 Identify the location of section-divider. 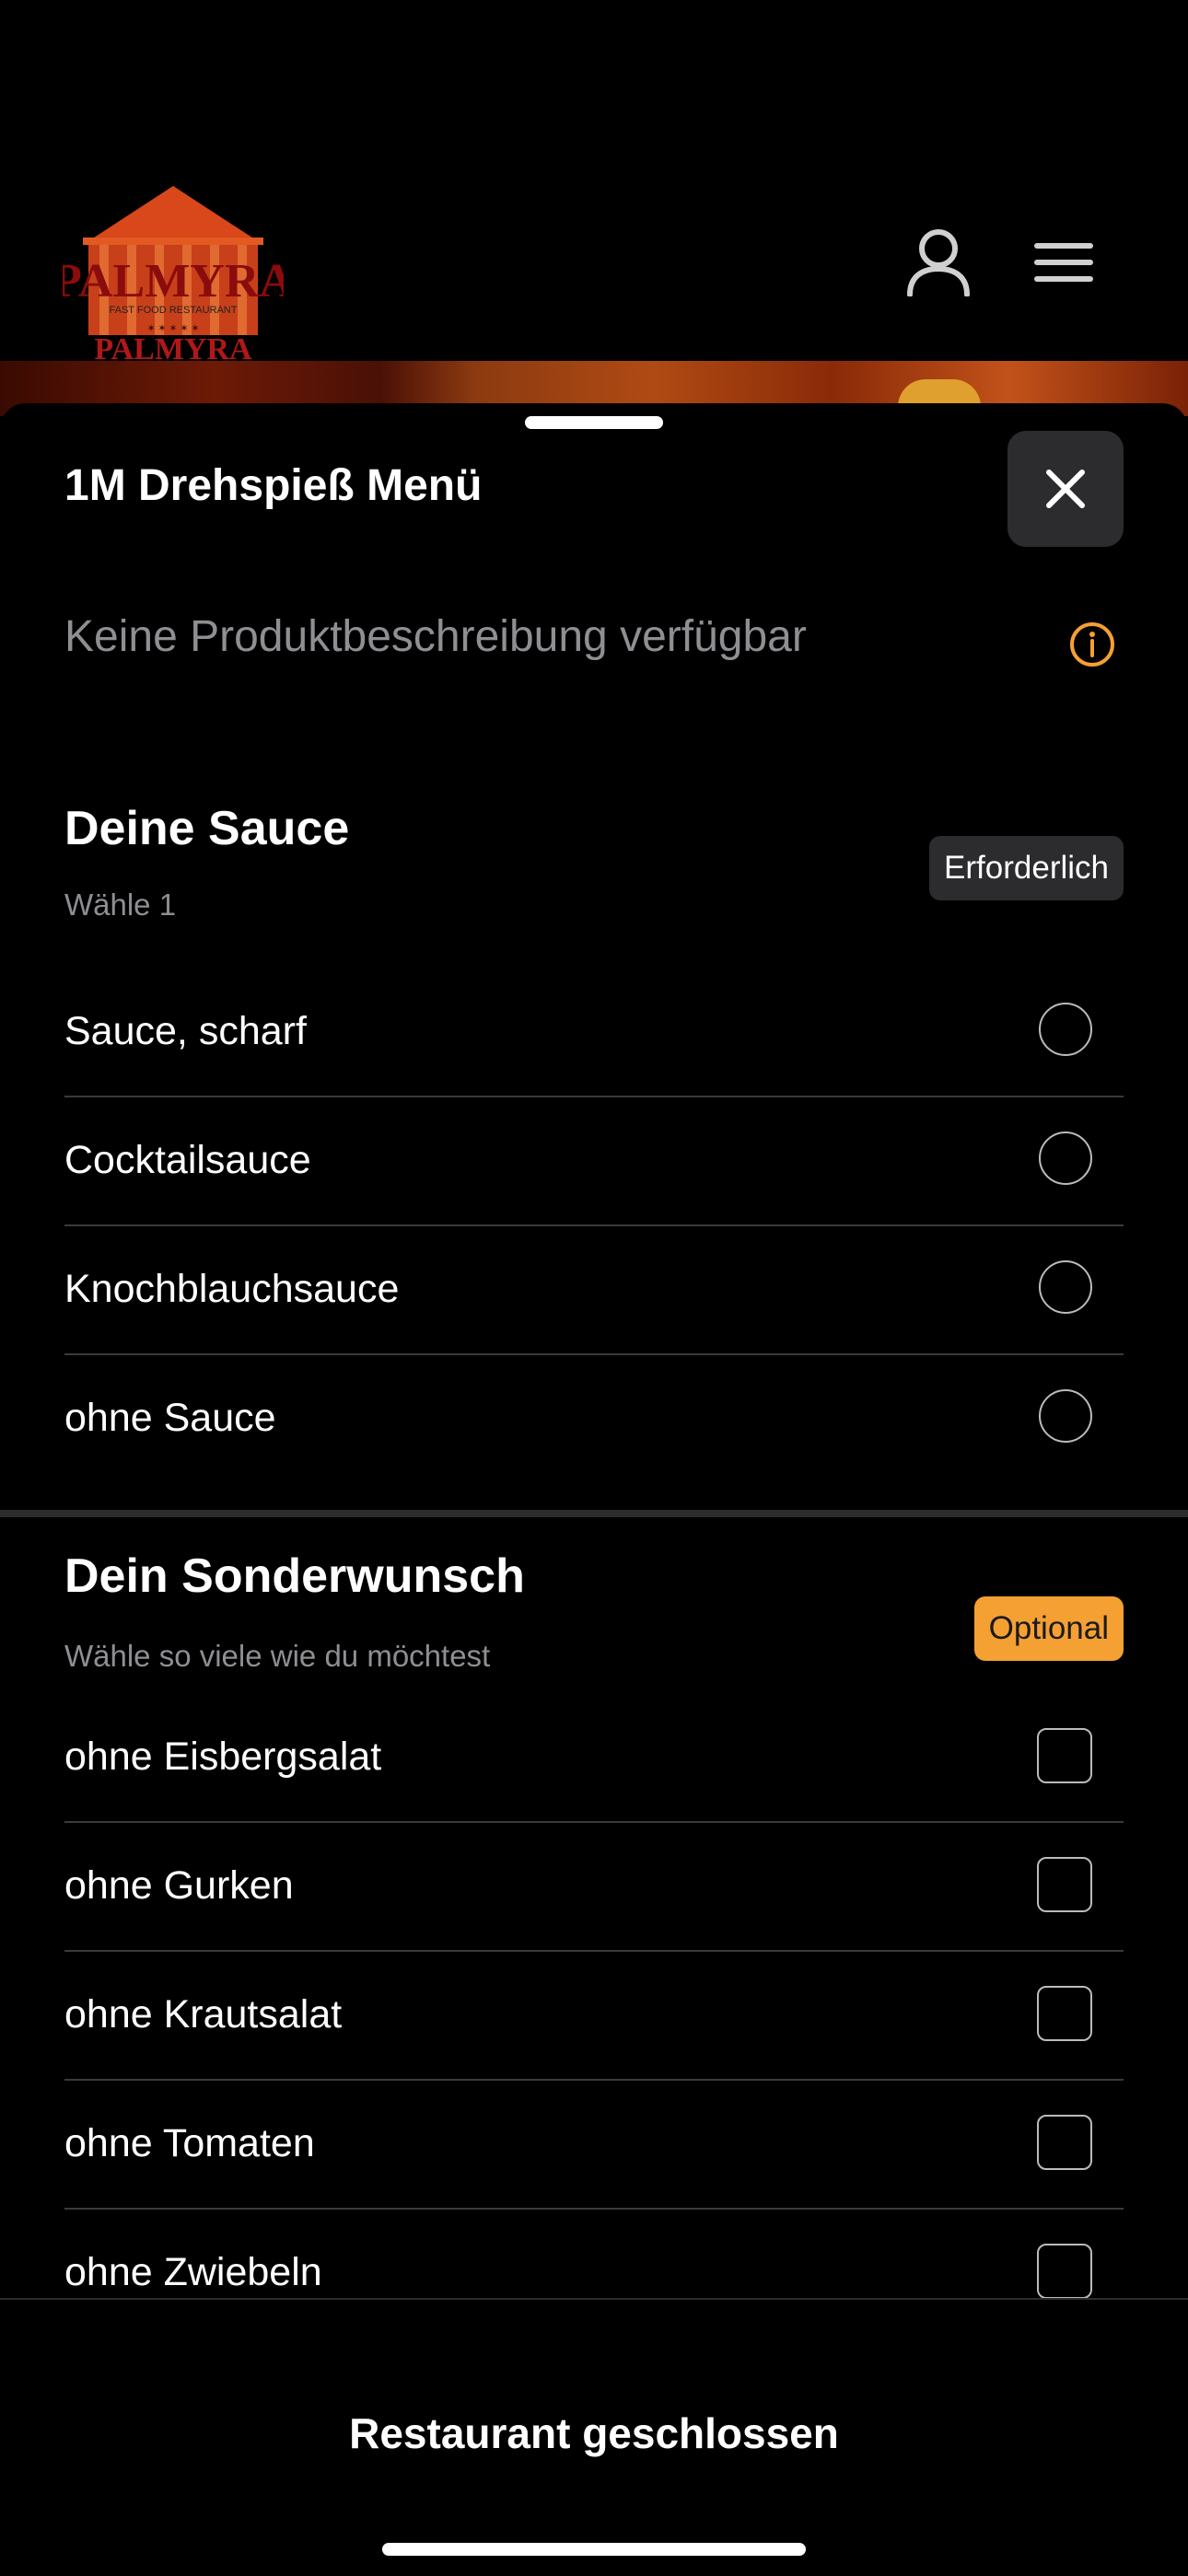
(594, 1513).